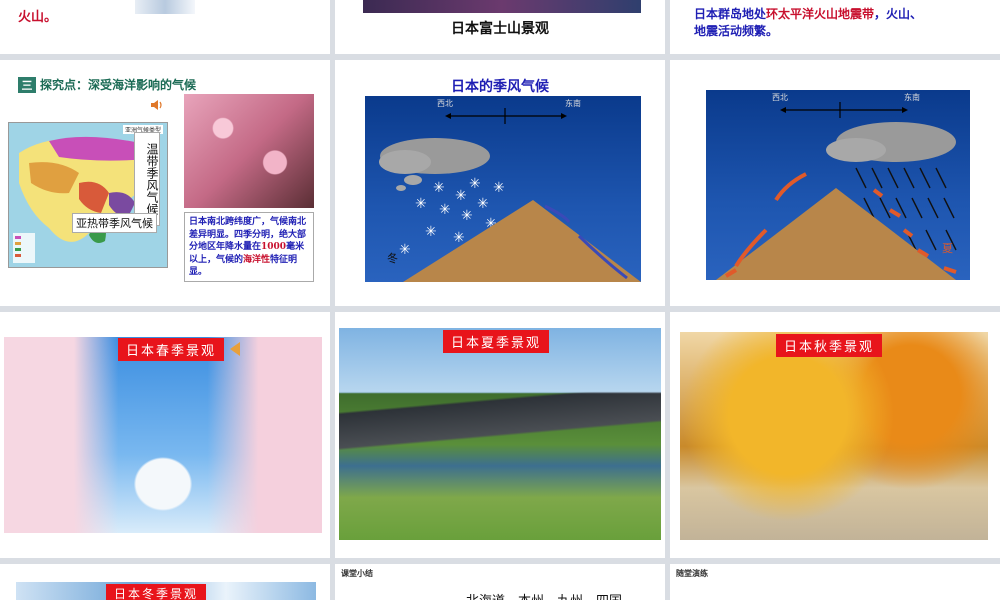  Describe the element at coordinates (38, 17) in the screenshot. I see `slide1-text: 火山。` at that location.